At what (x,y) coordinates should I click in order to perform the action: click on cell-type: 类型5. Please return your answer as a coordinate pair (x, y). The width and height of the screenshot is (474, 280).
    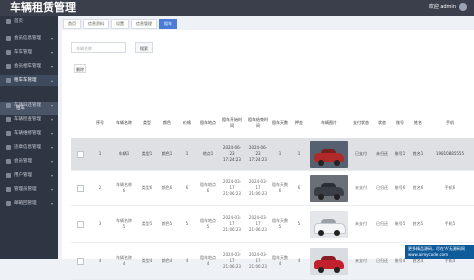
    Looking at the image, I should click on (147, 223).